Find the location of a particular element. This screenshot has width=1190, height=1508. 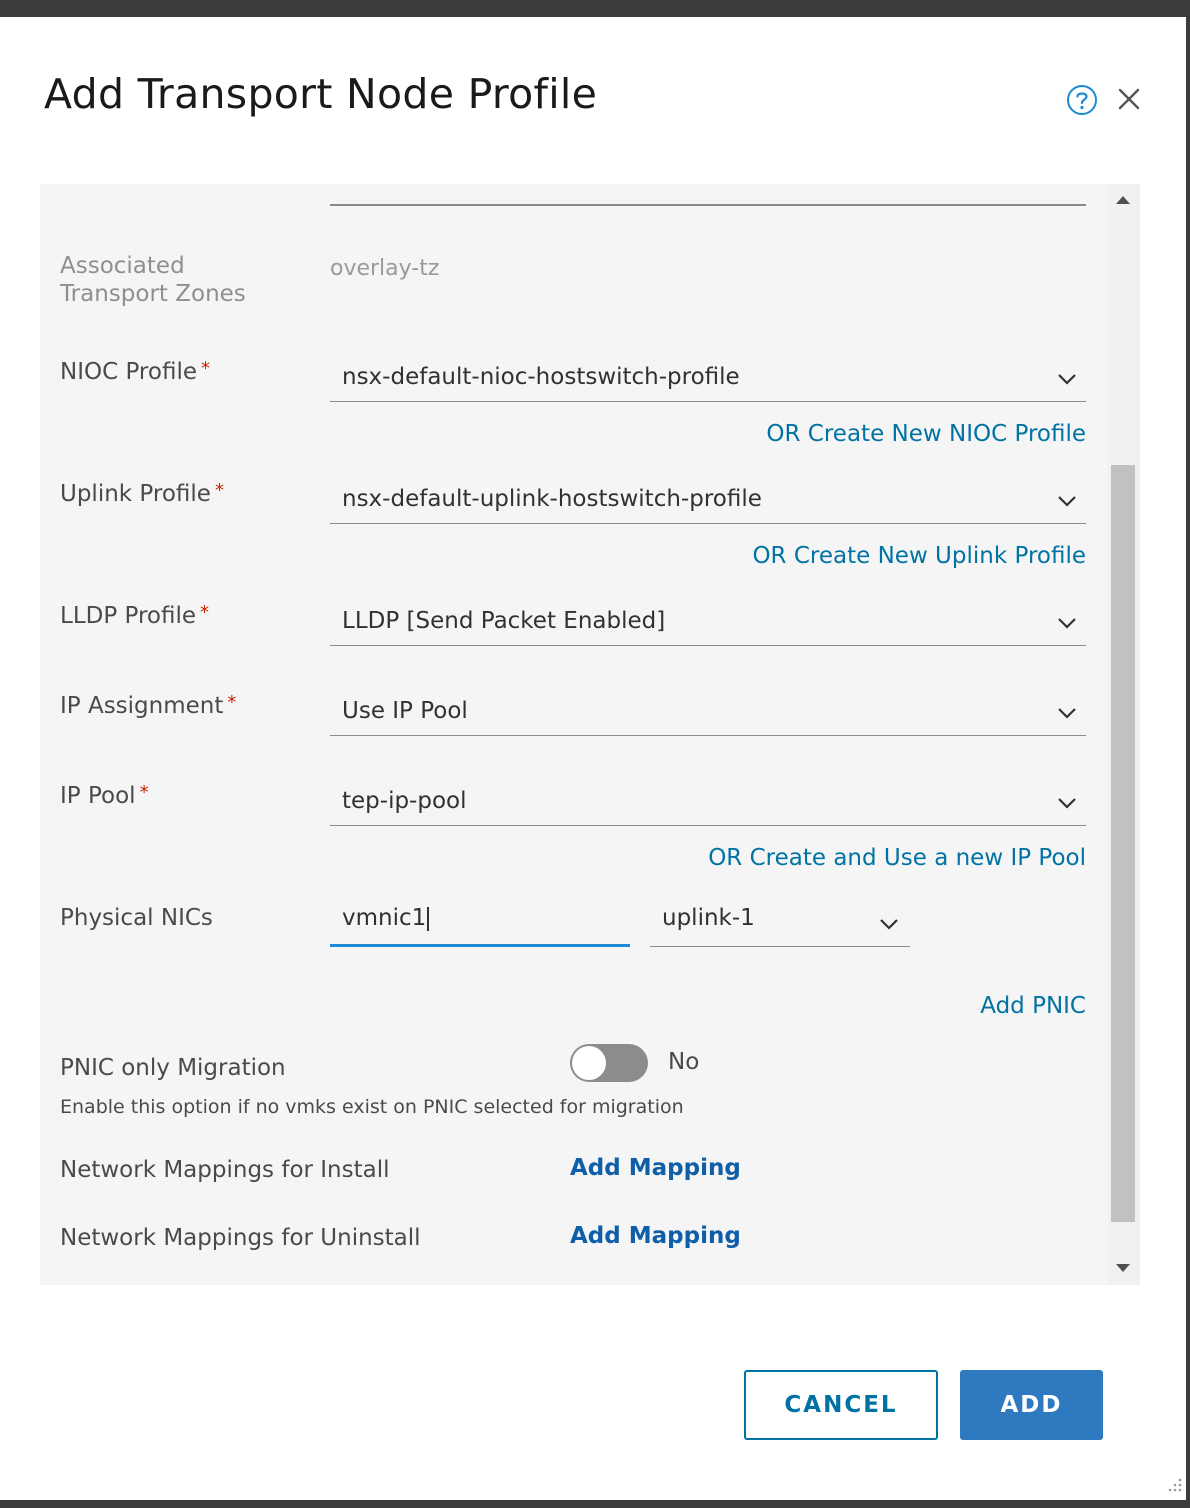

ip-pool-select: tep-ip-pool is located at coordinates (708, 804).